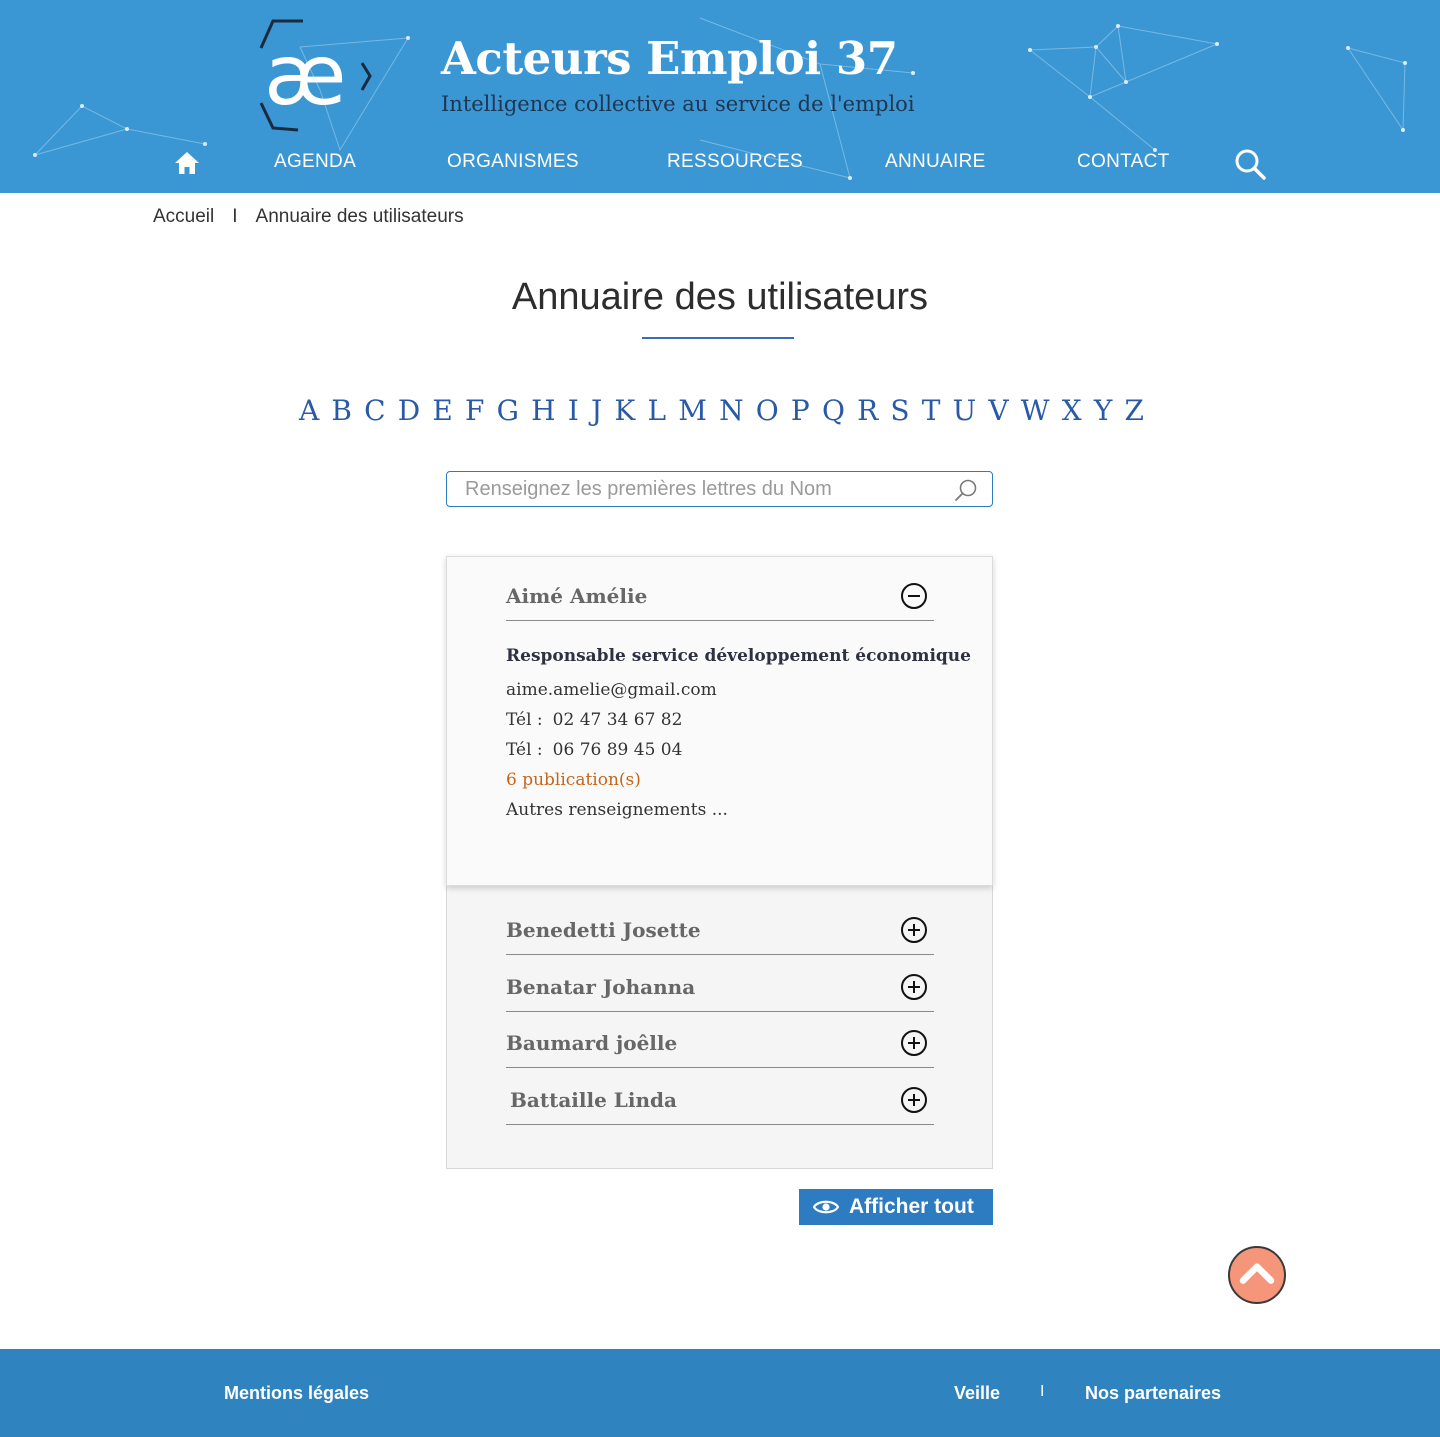 The width and height of the screenshot is (1440, 1437). Describe the element at coordinates (731, 414) in the screenshot. I see `letter-n: N` at that location.